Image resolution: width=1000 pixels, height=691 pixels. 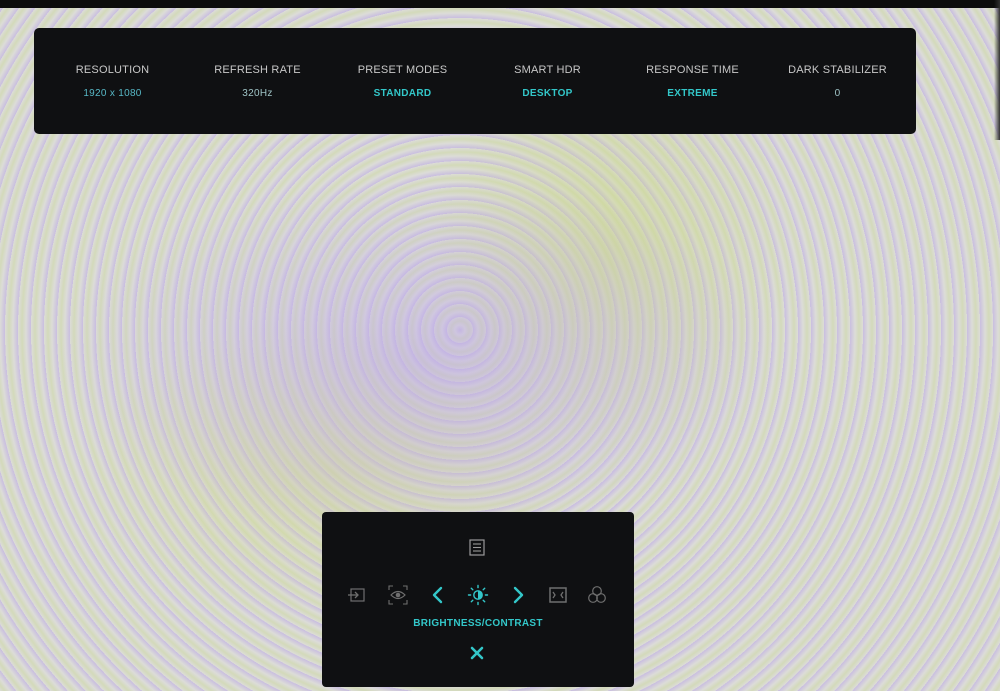 What do you see at coordinates (692, 93) in the screenshot?
I see `info-value: EXTREME` at bounding box center [692, 93].